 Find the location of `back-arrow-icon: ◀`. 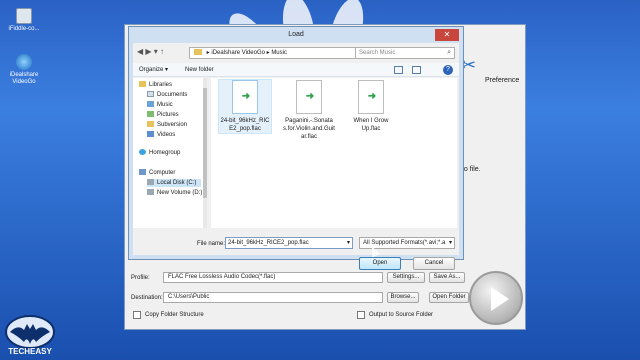

back-arrow-icon: ◀ is located at coordinates (140, 51).